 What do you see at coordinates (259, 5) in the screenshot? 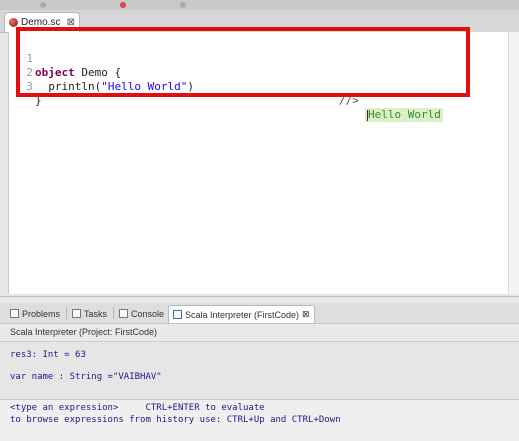
I see `window-top-toolbar` at bounding box center [259, 5].